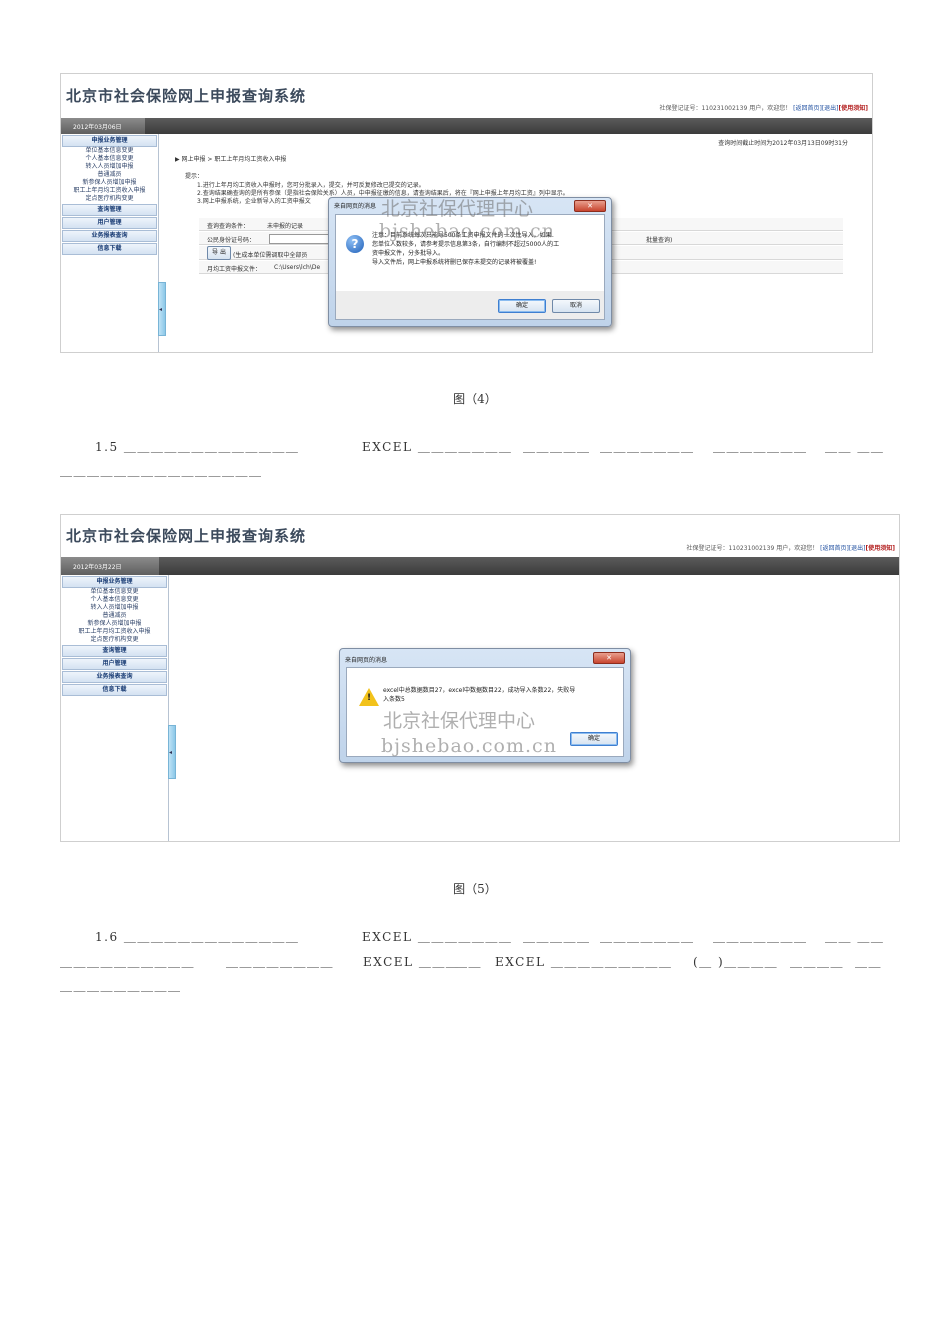 The height and width of the screenshot is (1344, 950). Describe the element at coordinates (855, 447) in the screenshot. I see `text-segment: ＿＿ ＿＿` at that location.